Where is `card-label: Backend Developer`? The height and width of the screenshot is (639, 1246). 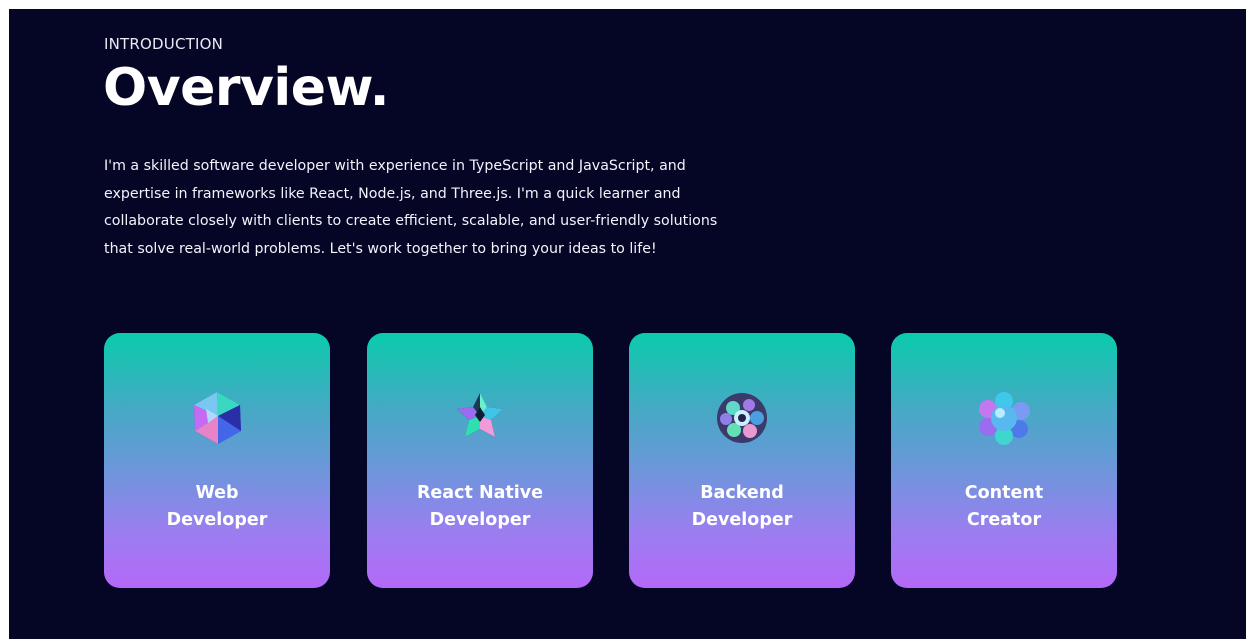
card-label: Backend Developer is located at coordinates (742, 506).